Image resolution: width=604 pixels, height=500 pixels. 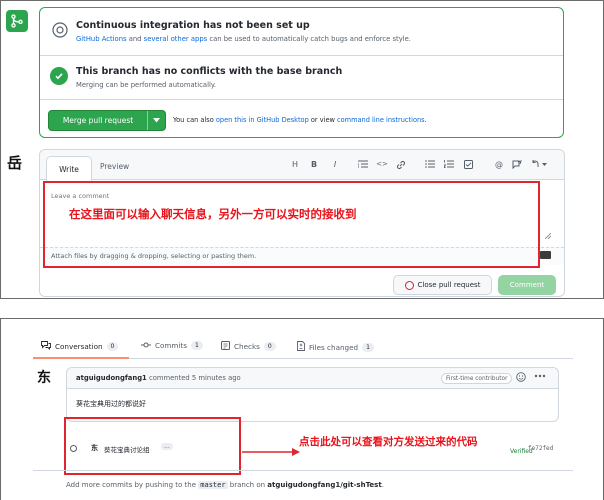 I want to click on addmore-end: ., so click(x=382, y=485).